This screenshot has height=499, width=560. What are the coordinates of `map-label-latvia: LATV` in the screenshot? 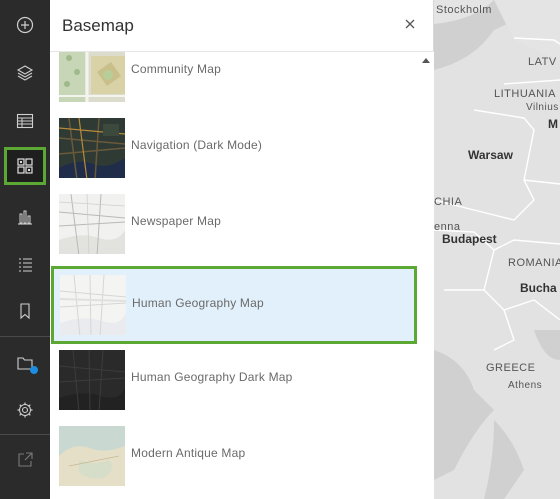 It's located at (542, 62).